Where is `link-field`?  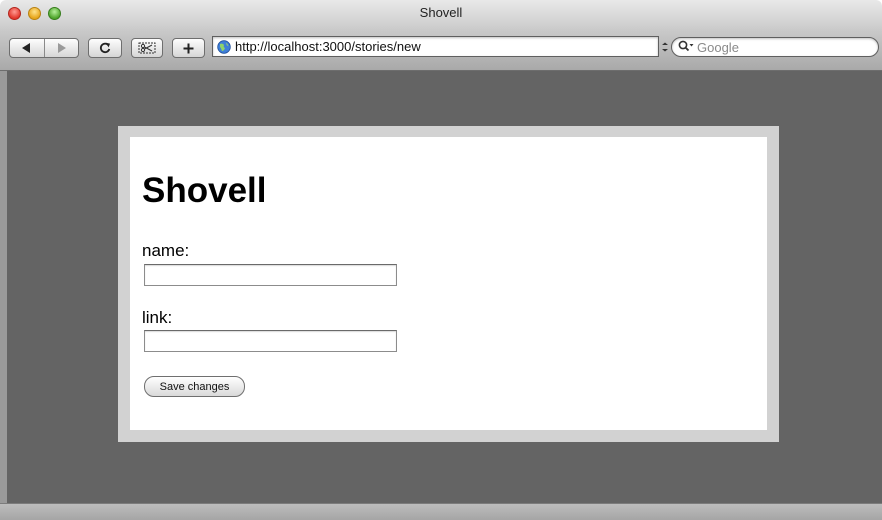
link-field is located at coordinates (270, 341).